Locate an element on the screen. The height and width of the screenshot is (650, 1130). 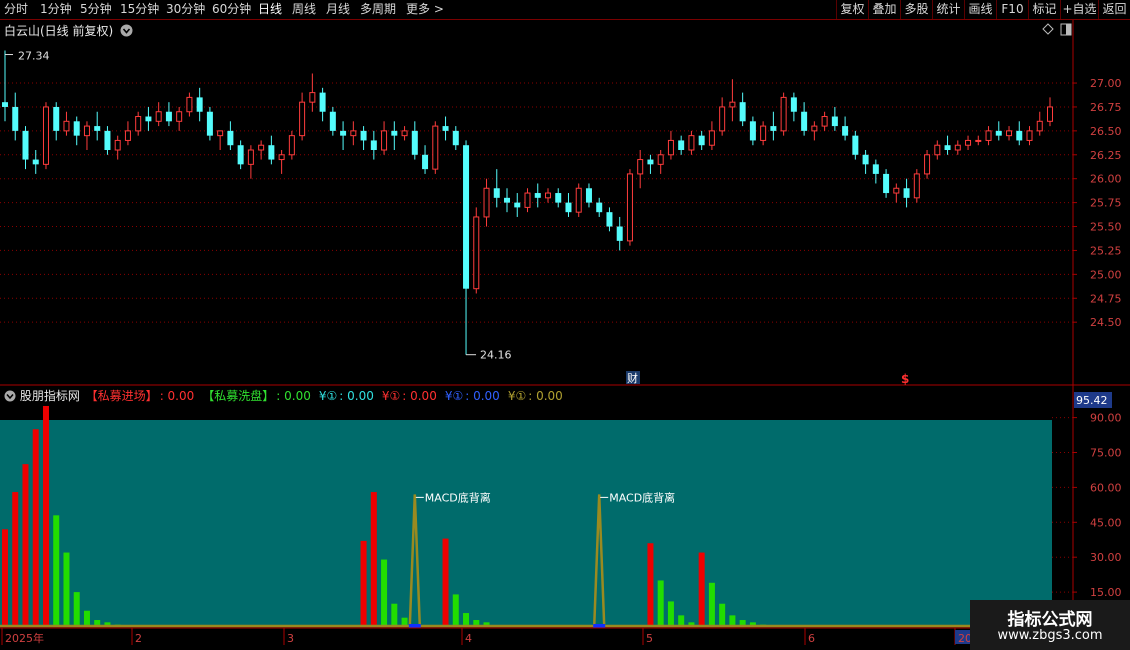
price-tick-label: 25.75 is located at coordinates (1106, 203).